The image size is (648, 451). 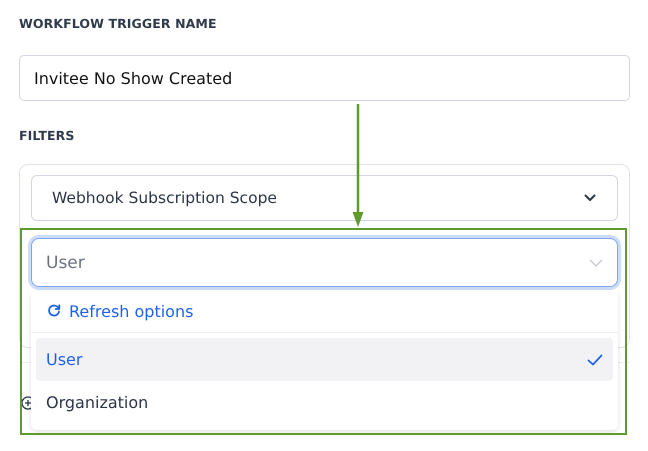 I want to click on name-input-field: Invitee No Show Created, so click(x=324, y=78).